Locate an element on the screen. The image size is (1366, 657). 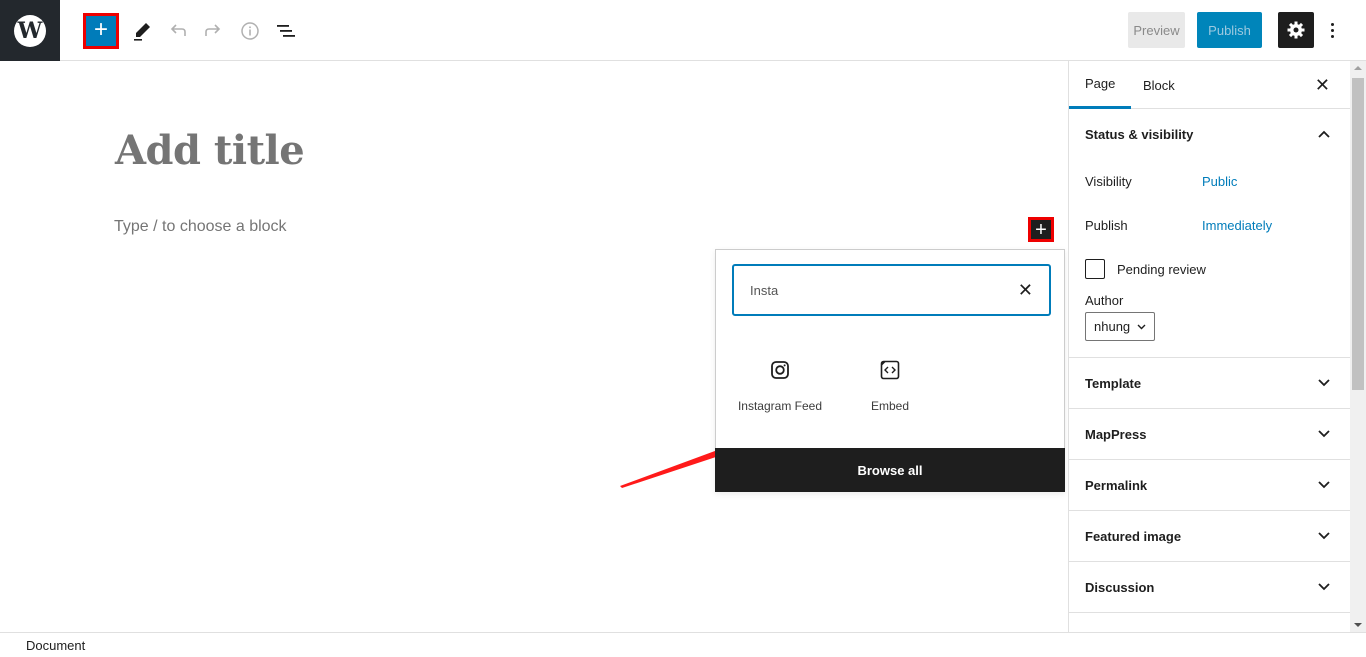
panel-title: Featured image is located at coordinates (1133, 536).